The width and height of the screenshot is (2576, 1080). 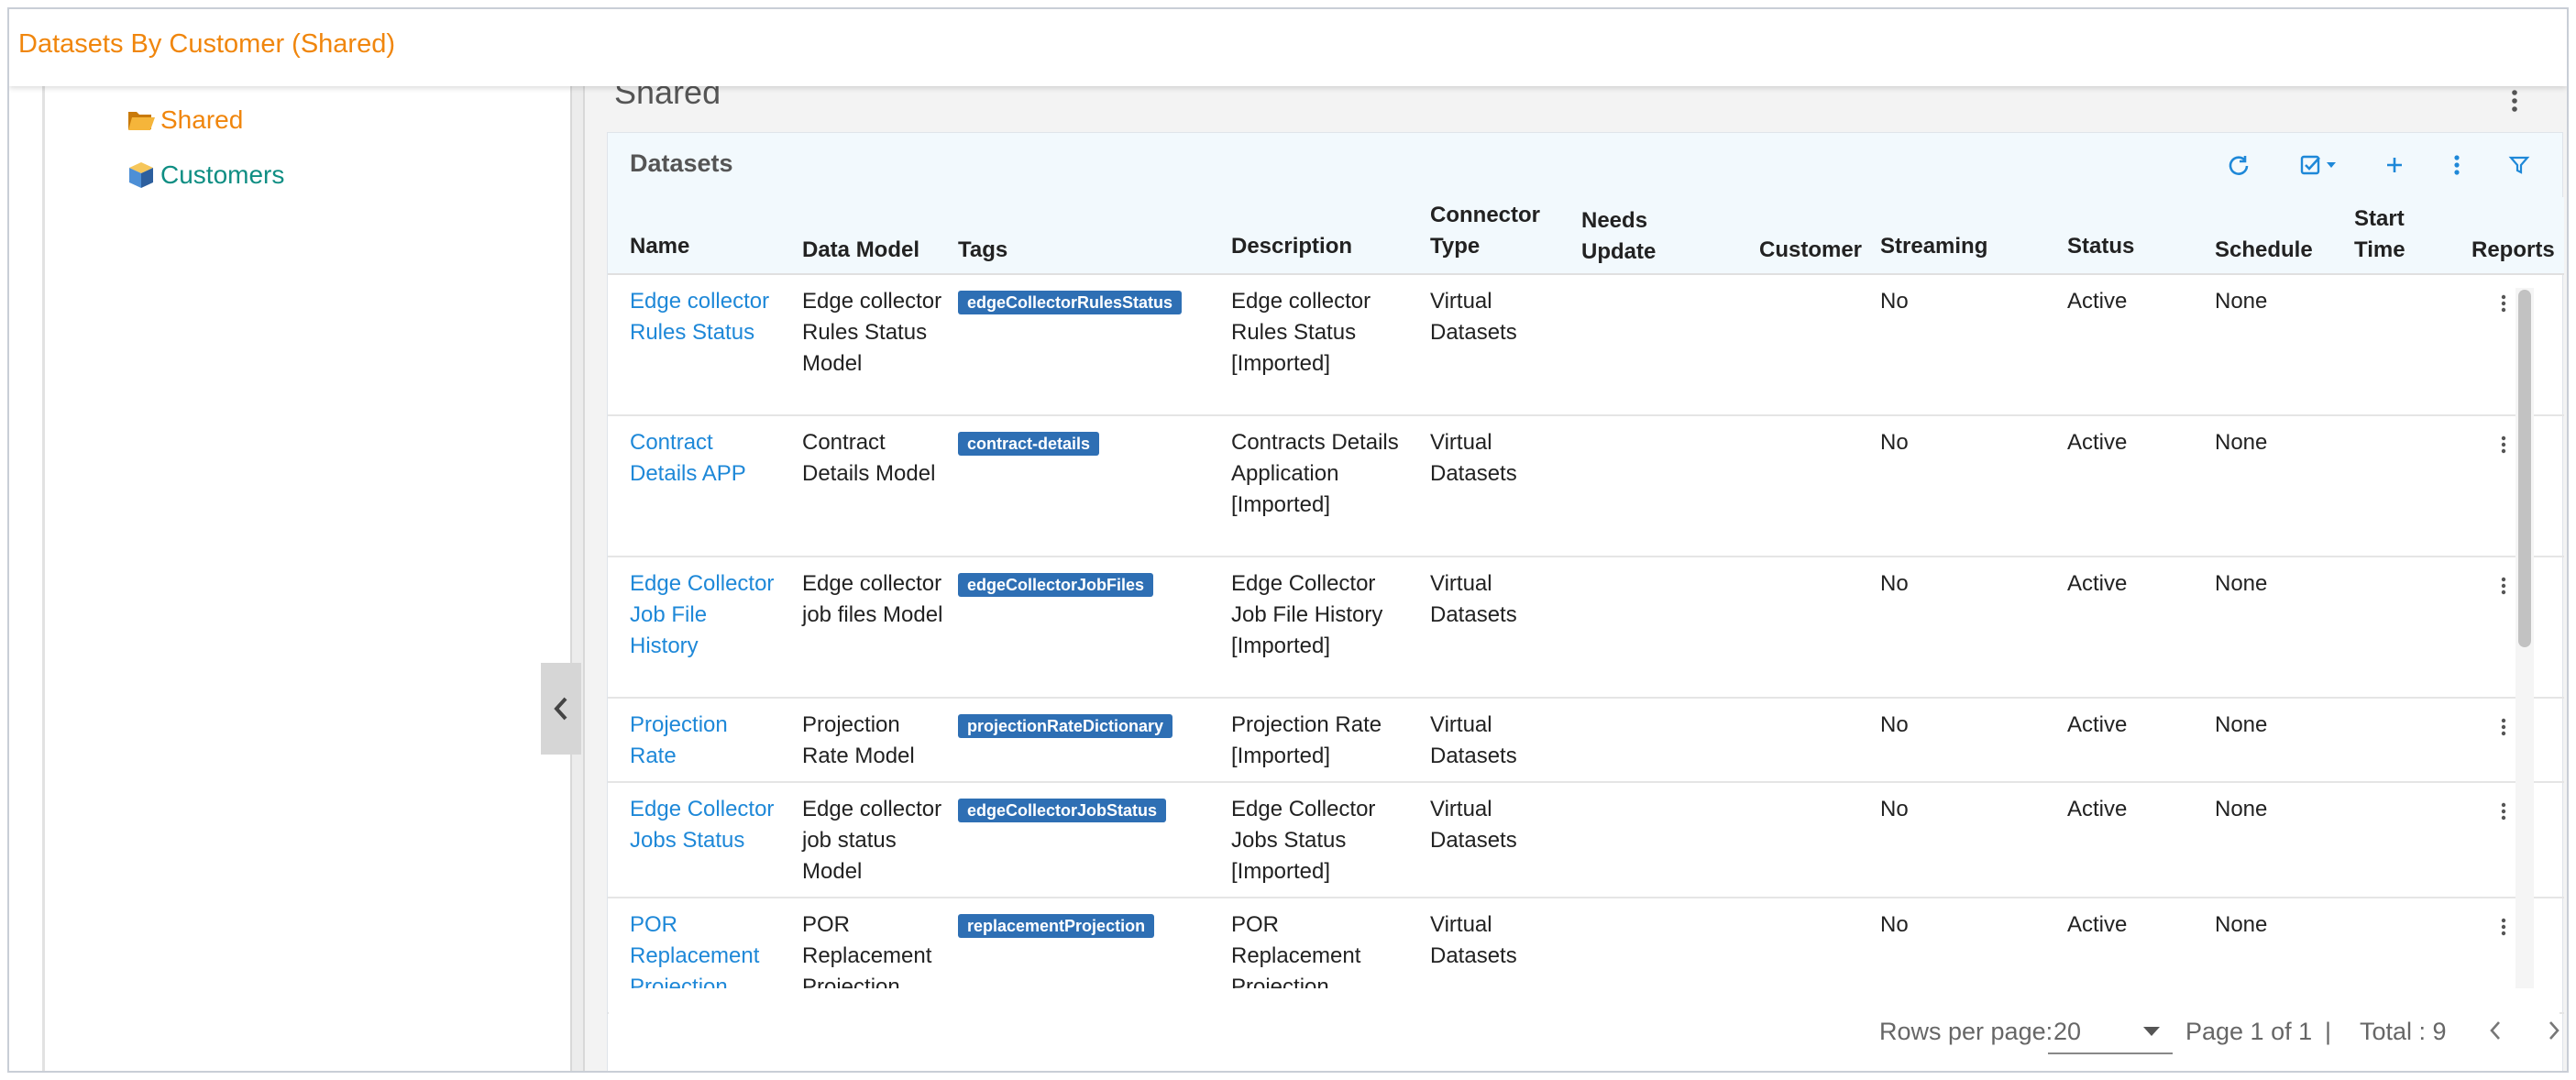 What do you see at coordinates (1080, 236) in the screenshot?
I see `column-header-tags: Tags` at bounding box center [1080, 236].